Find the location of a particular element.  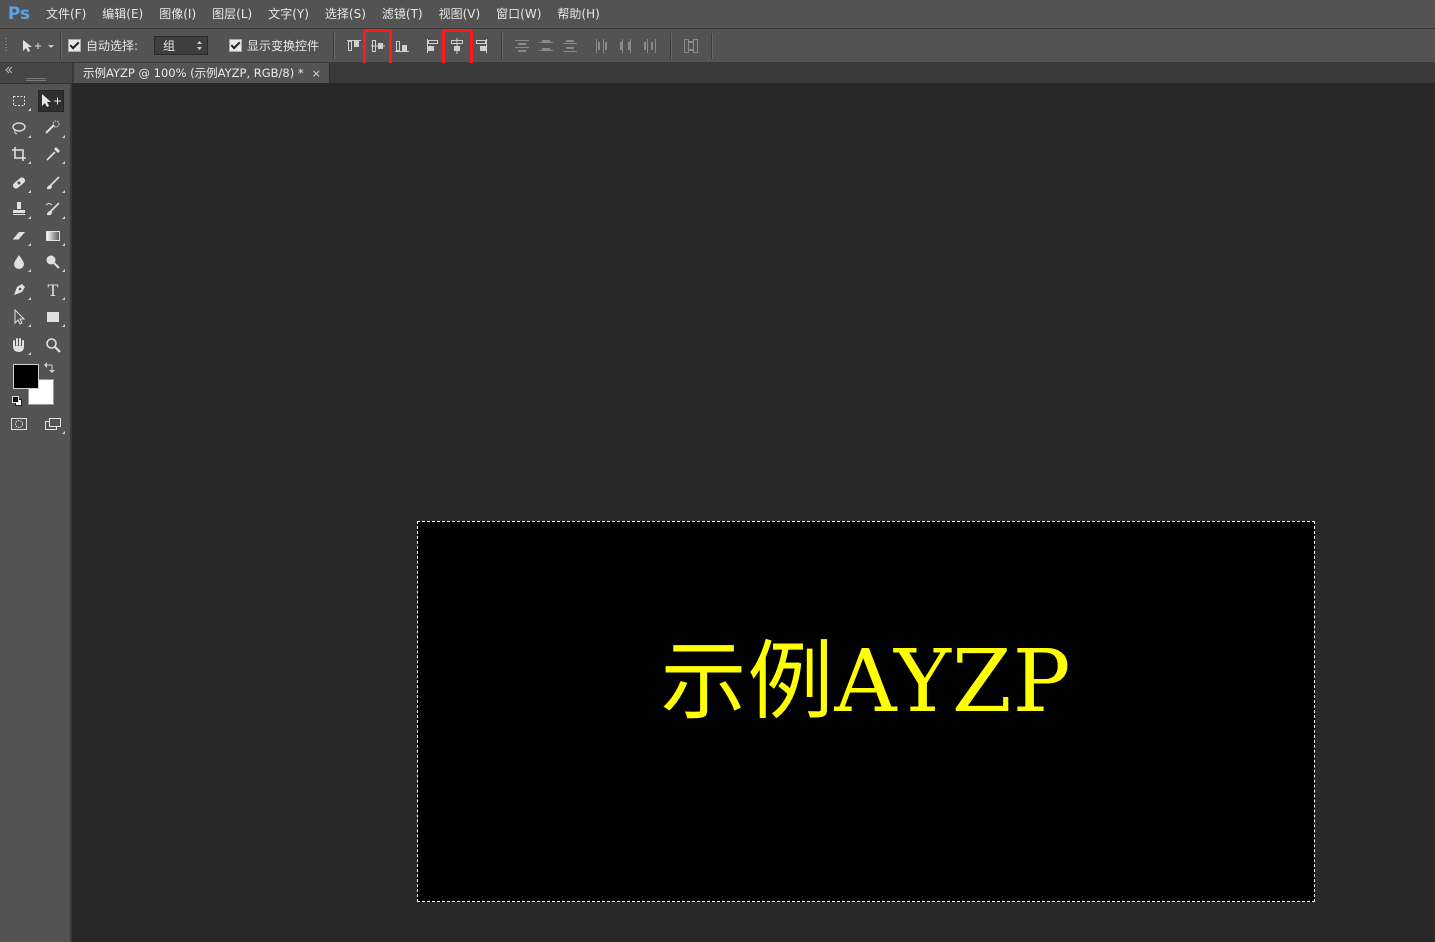

toolbox-header is located at coordinates (36, 73).